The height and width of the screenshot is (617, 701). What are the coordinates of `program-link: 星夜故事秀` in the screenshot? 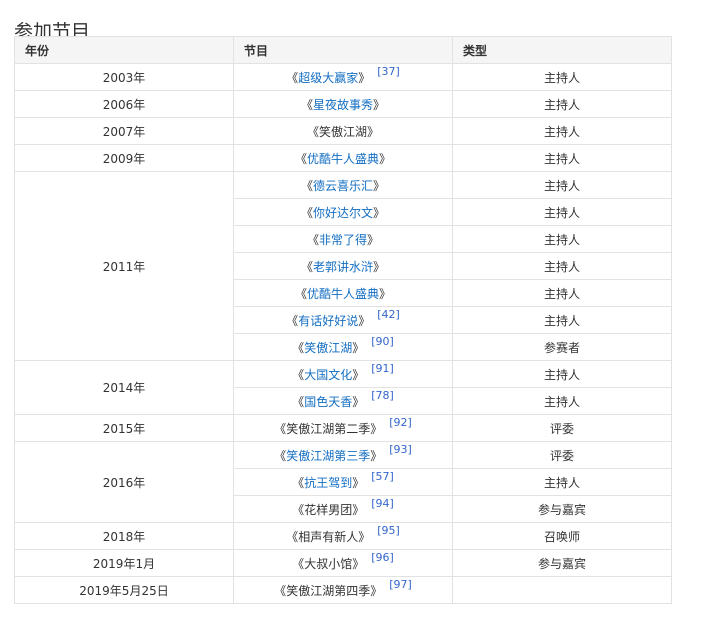 It's located at (343, 105).